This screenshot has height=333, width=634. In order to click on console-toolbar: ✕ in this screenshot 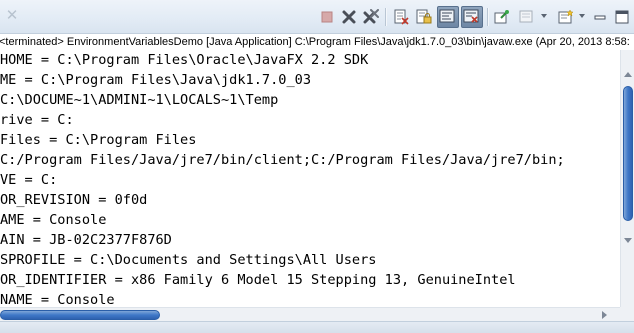, I will do `click(317, 17)`.